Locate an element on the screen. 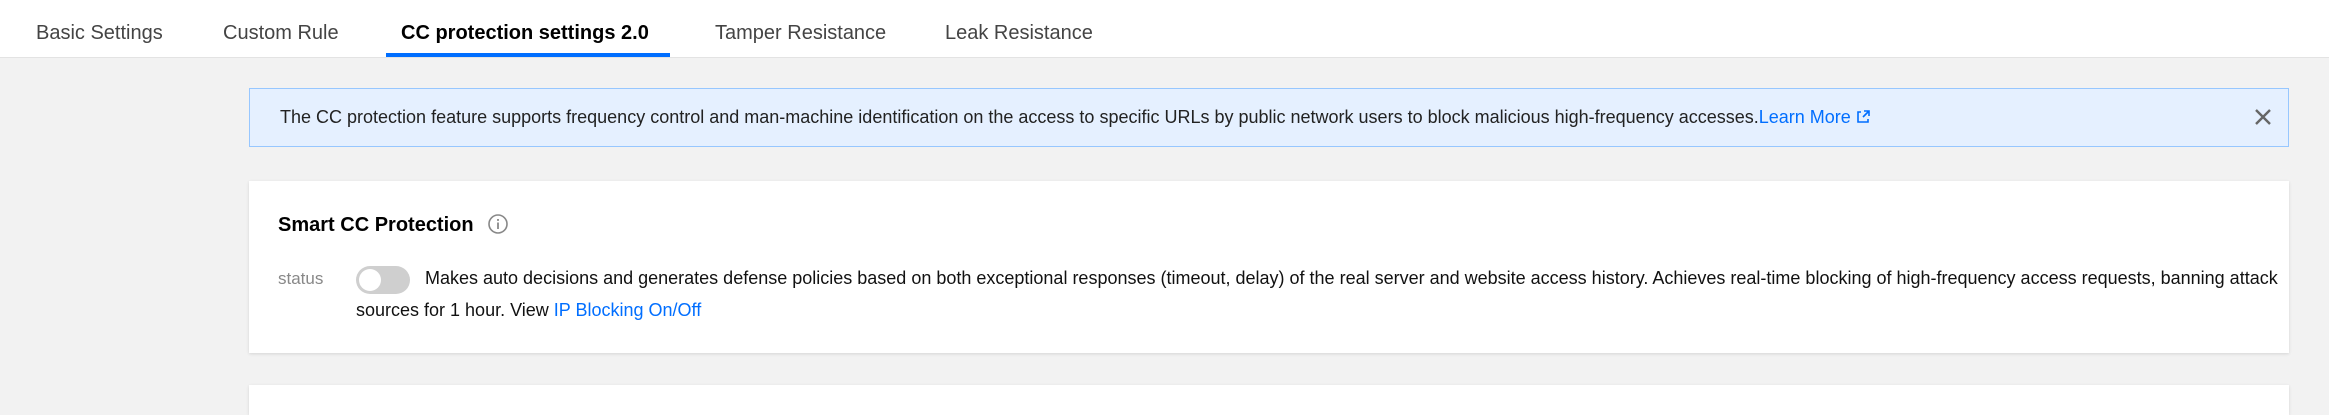 This screenshot has width=2329, height=415. learn-more-link: Learn More is located at coordinates (1815, 117).